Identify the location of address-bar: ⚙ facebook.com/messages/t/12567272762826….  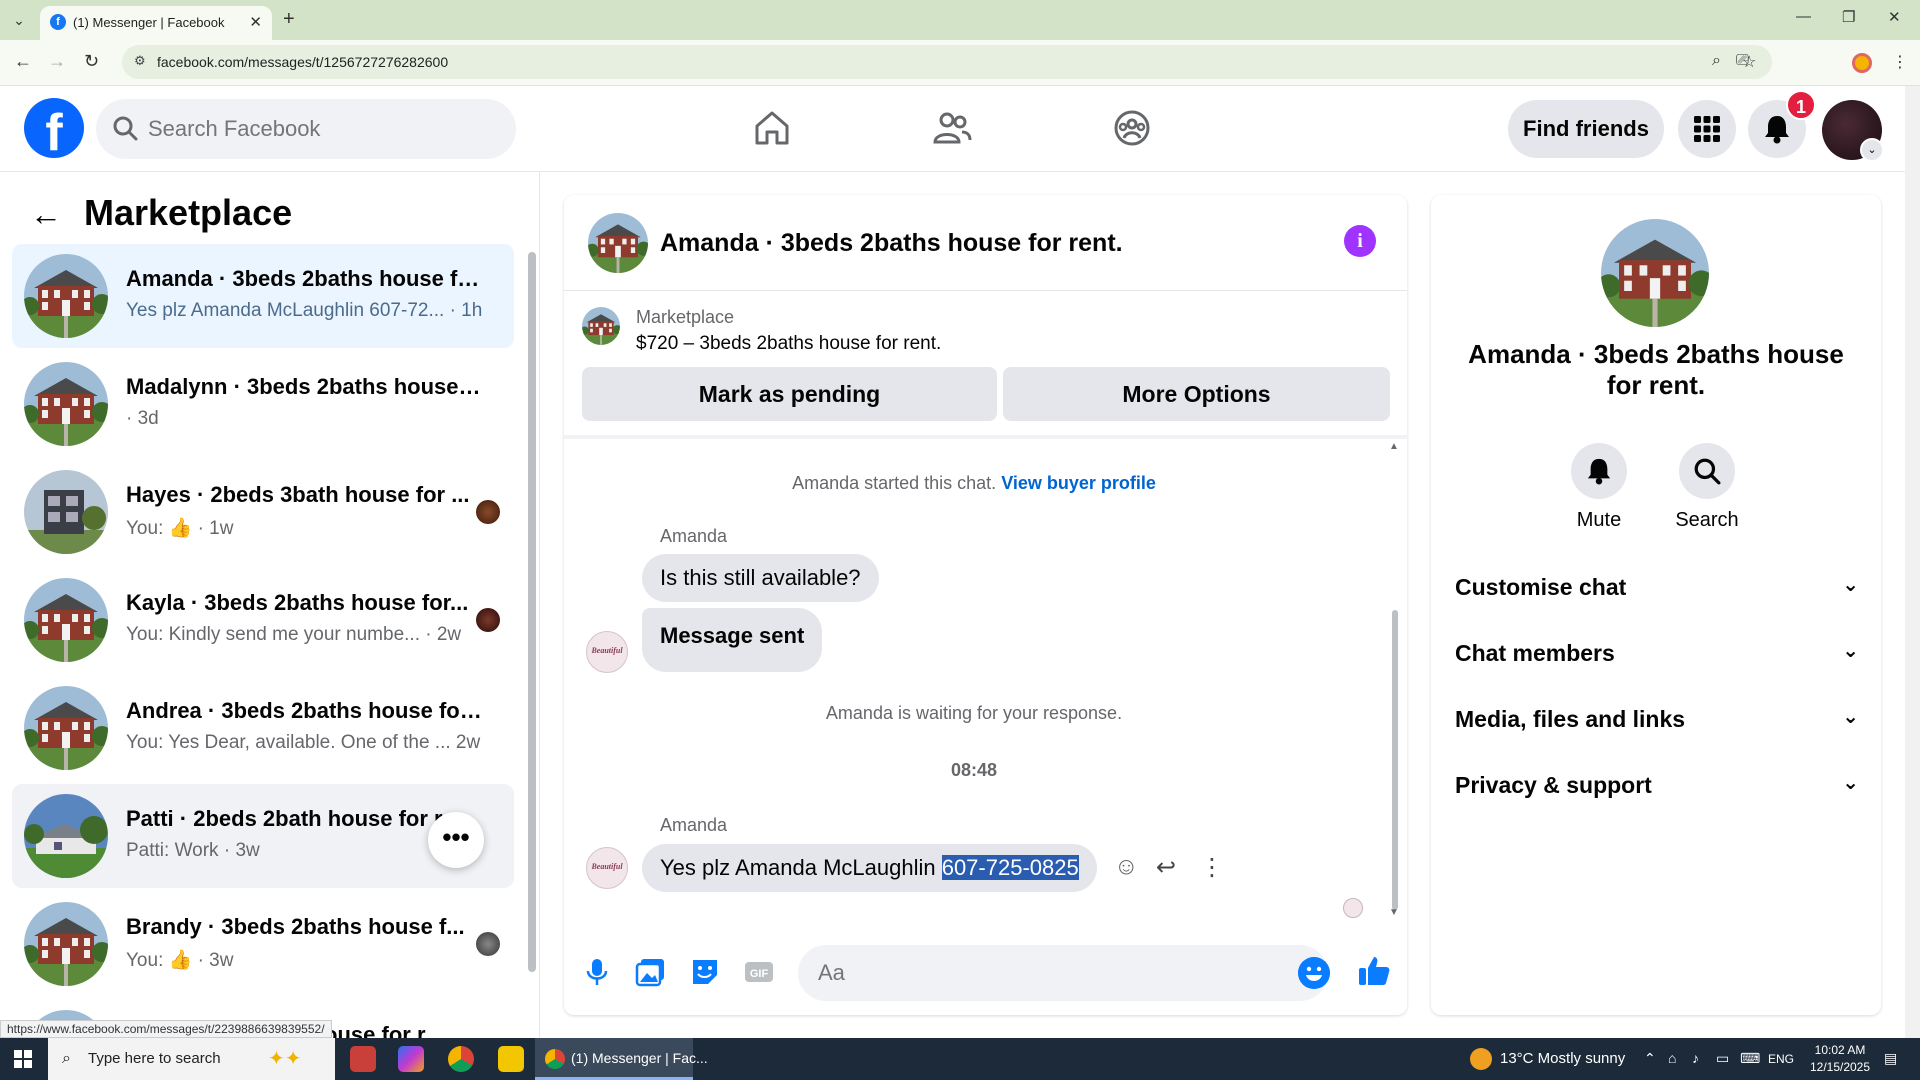
(947, 62).